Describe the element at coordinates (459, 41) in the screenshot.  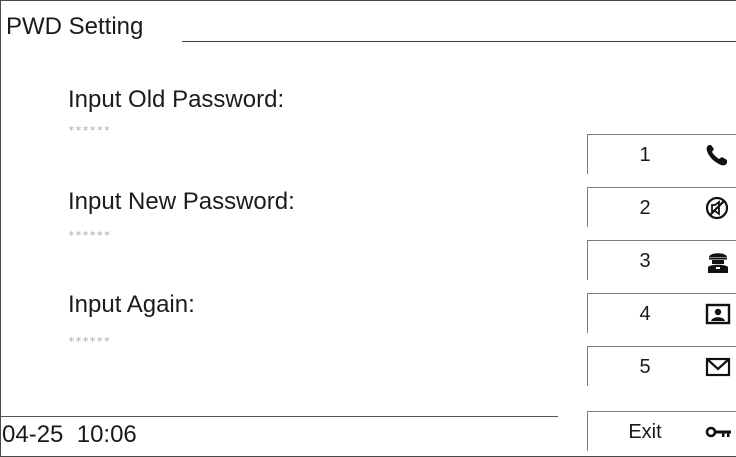
I see `title-underline` at that location.